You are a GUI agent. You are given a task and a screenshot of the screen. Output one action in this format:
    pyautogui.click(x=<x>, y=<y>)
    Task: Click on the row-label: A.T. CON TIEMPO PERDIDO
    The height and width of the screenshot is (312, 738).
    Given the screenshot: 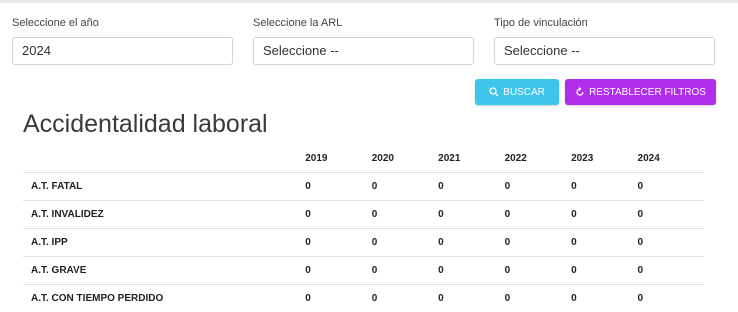 What is the action you would take?
    pyautogui.click(x=164, y=298)
    